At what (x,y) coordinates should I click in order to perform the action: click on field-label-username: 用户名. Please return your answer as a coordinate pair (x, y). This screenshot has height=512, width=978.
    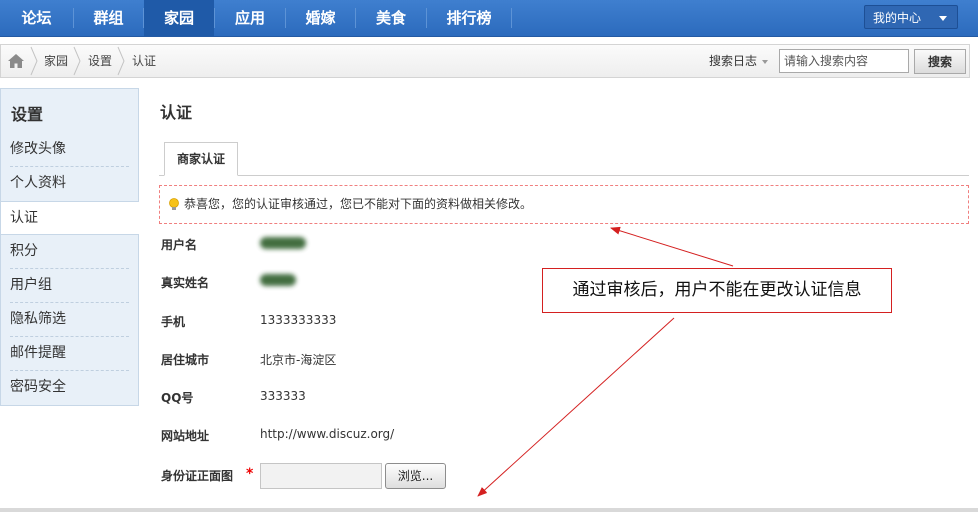
    Looking at the image, I should click on (179, 245).